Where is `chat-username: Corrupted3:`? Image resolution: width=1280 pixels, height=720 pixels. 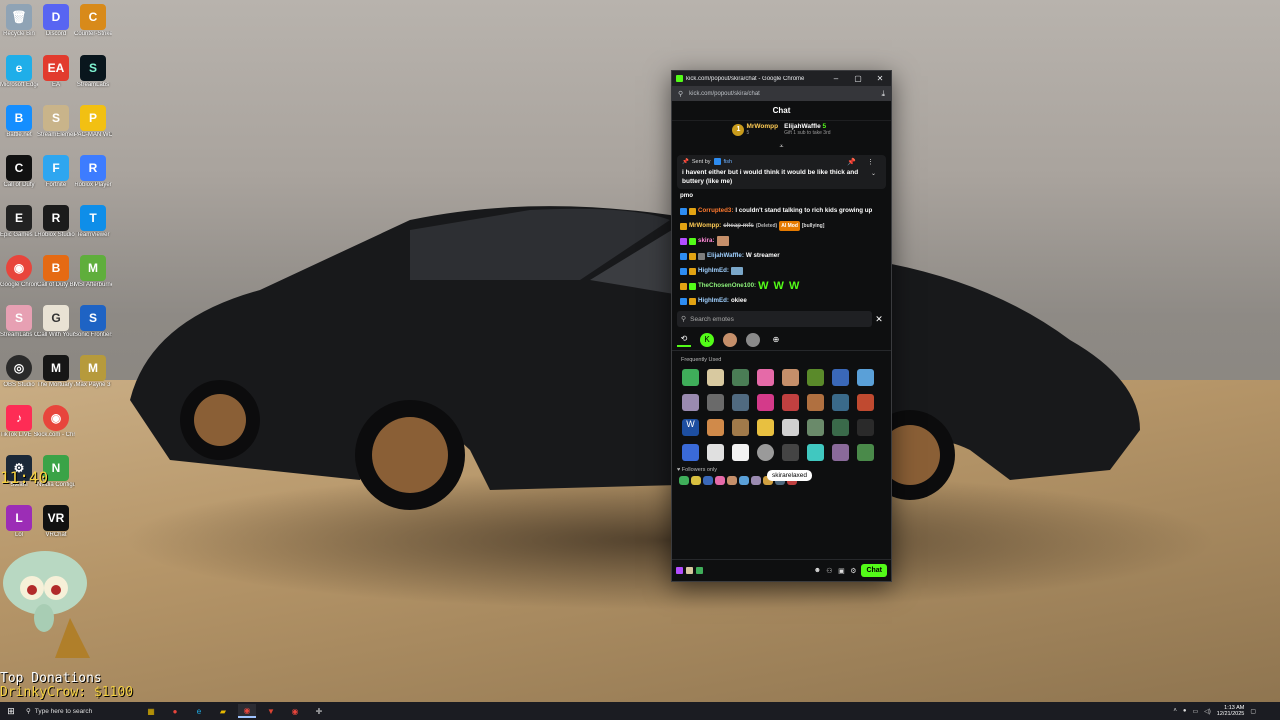
chat-username: Corrupted3: is located at coordinates (715, 211).